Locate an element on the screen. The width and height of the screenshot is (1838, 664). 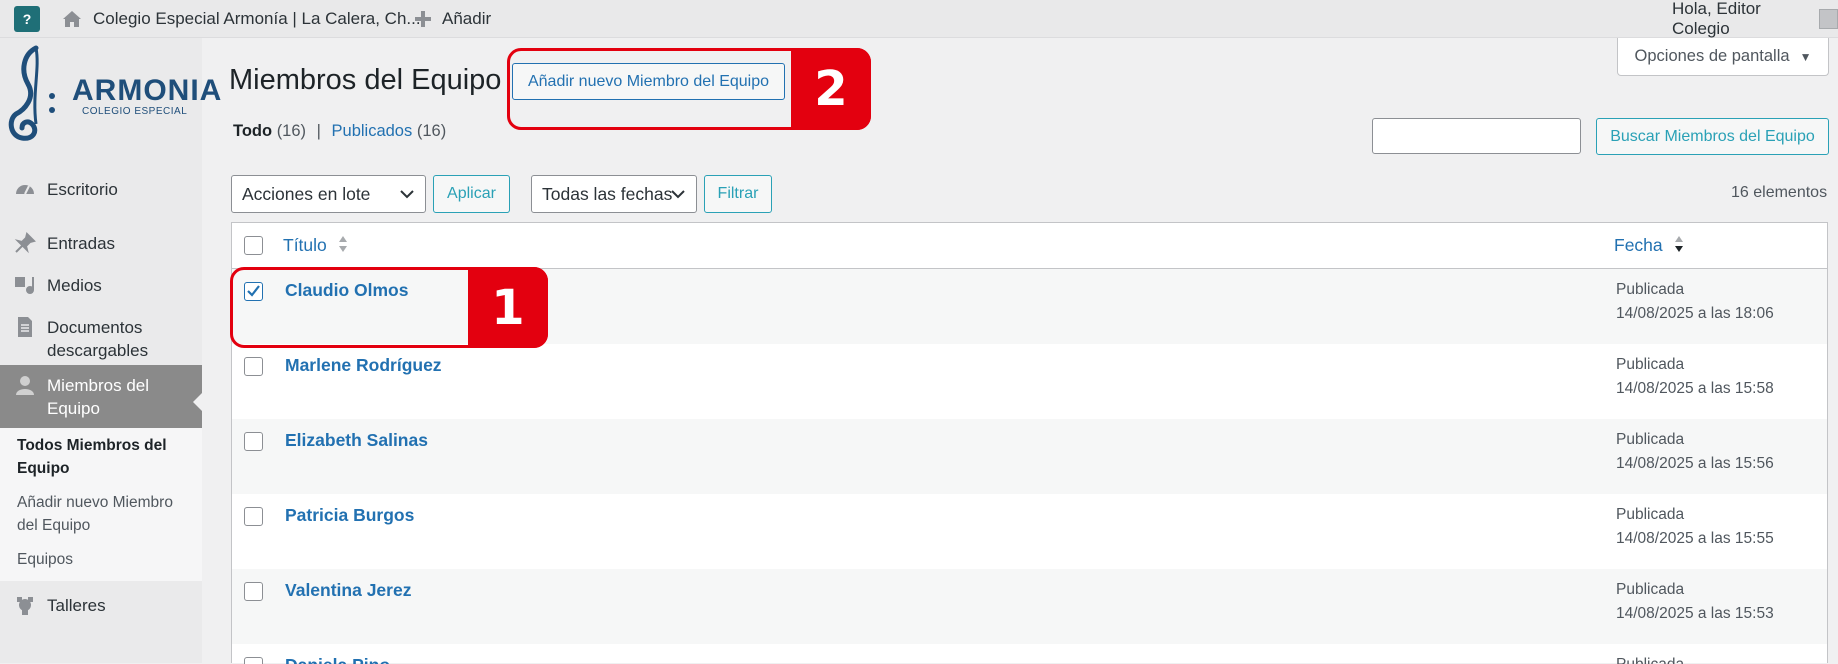
sidebar-item-talleres: Talleres is located at coordinates (101, 607).